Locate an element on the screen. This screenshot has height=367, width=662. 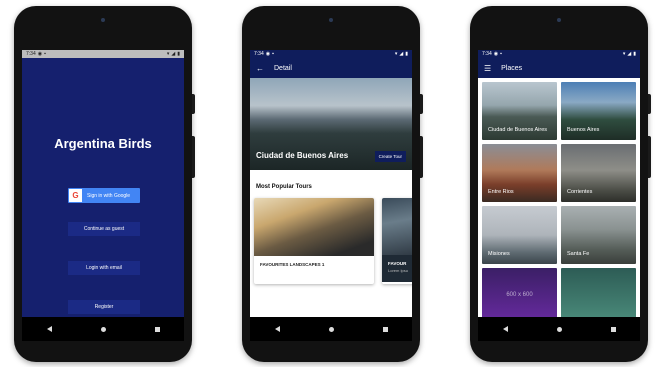
google-icon: G is located at coordinates (75, 195).